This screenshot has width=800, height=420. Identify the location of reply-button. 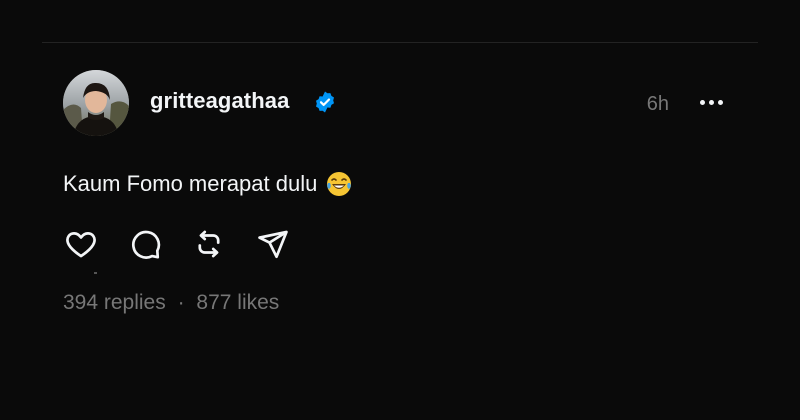
(145, 244).